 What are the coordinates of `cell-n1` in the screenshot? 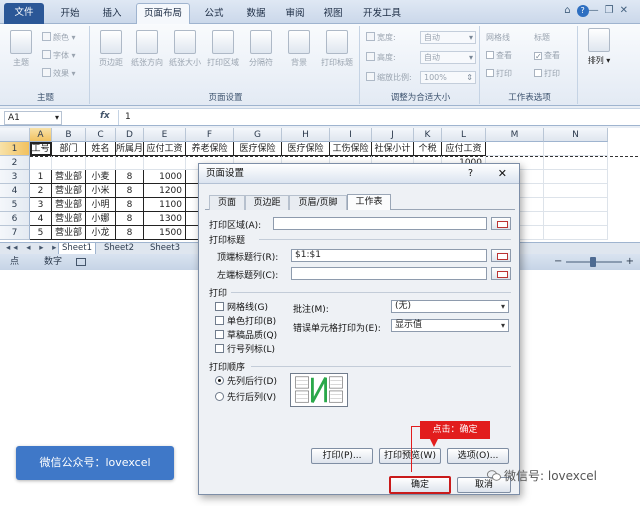 It's located at (576, 149).